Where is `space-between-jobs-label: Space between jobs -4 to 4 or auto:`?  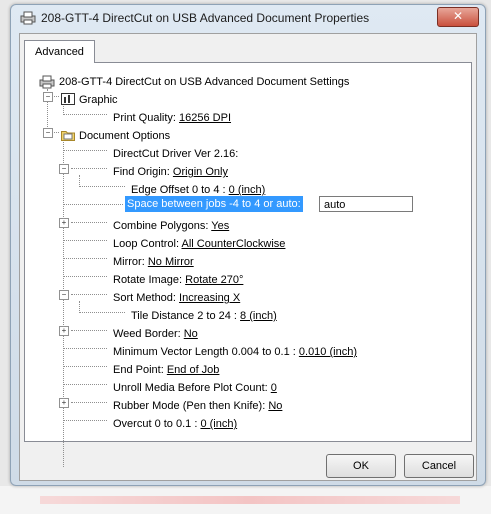 space-between-jobs-label: Space between jobs -4 to 4 or auto: is located at coordinates (214, 204).